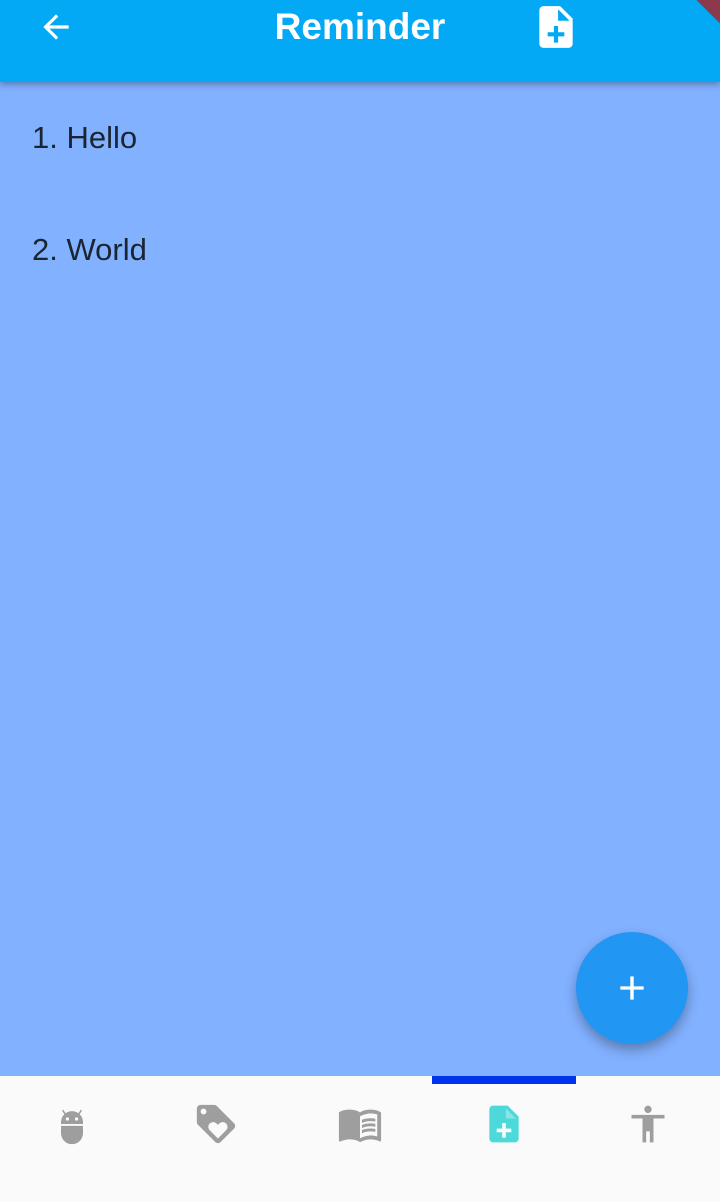 The image size is (720, 1202). I want to click on nav-item-accessibility, so click(648, 1139).